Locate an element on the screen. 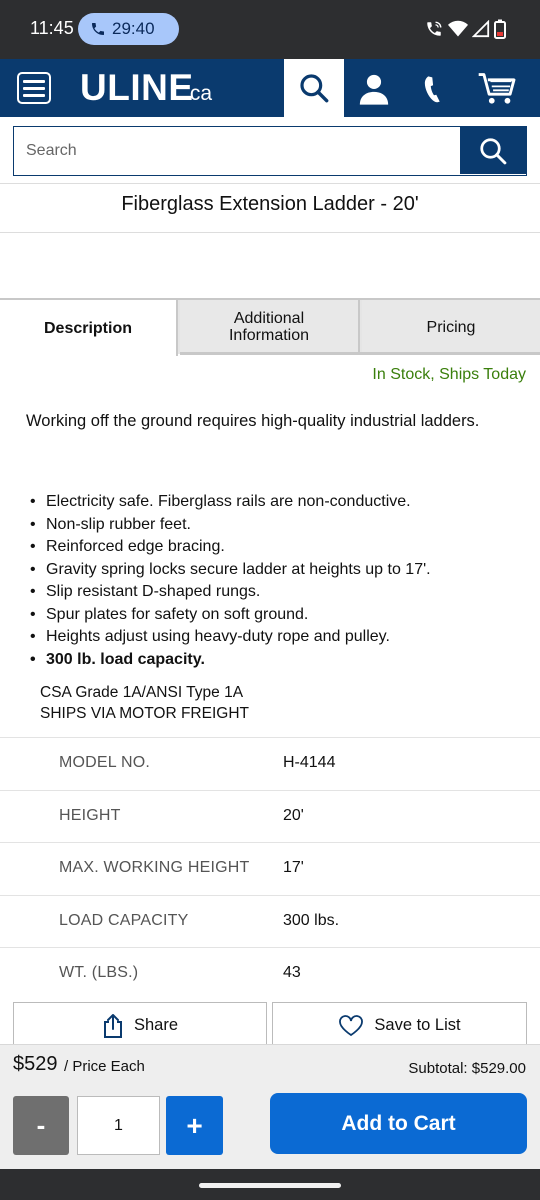 The height and width of the screenshot is (1200, 540). tab-additional-information: Additional Information is located at coordinates (270, 327).